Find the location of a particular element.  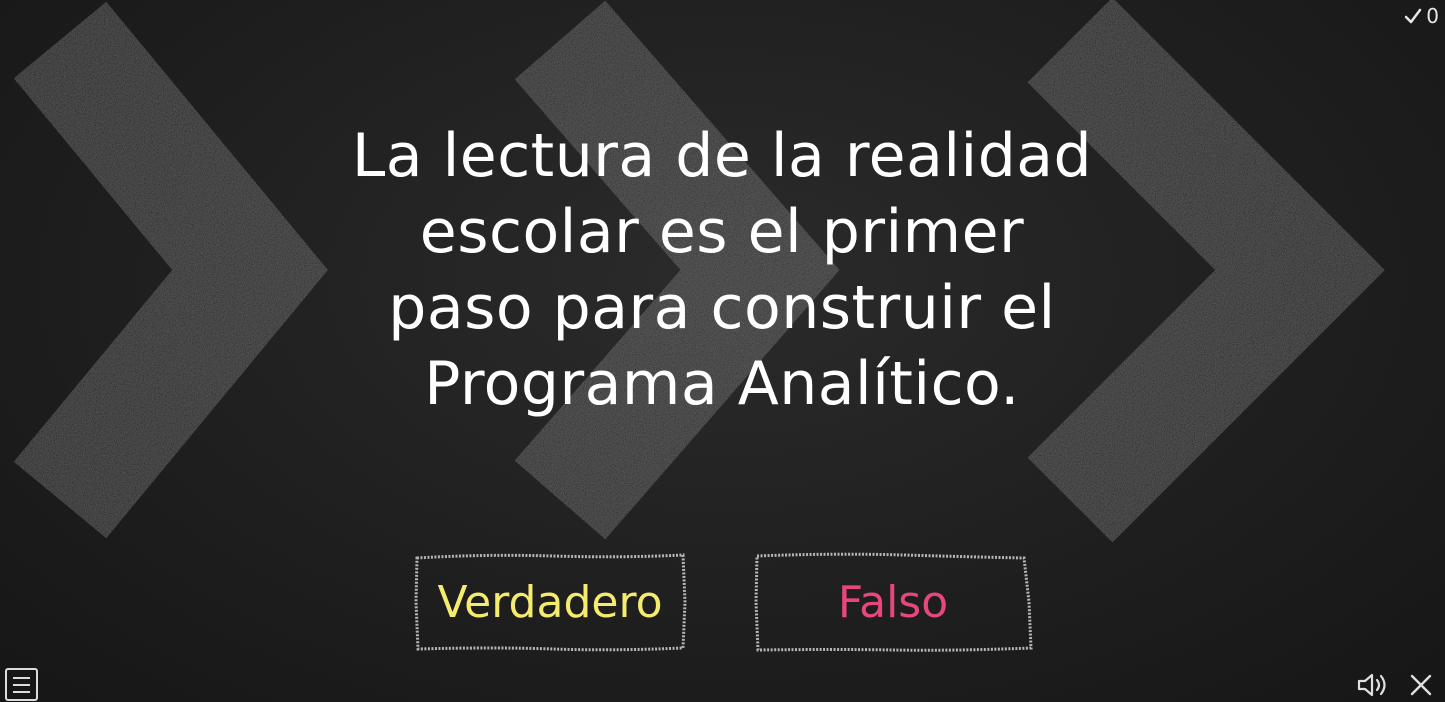

score-counter: 0 is located at coordinates (1421, 16).